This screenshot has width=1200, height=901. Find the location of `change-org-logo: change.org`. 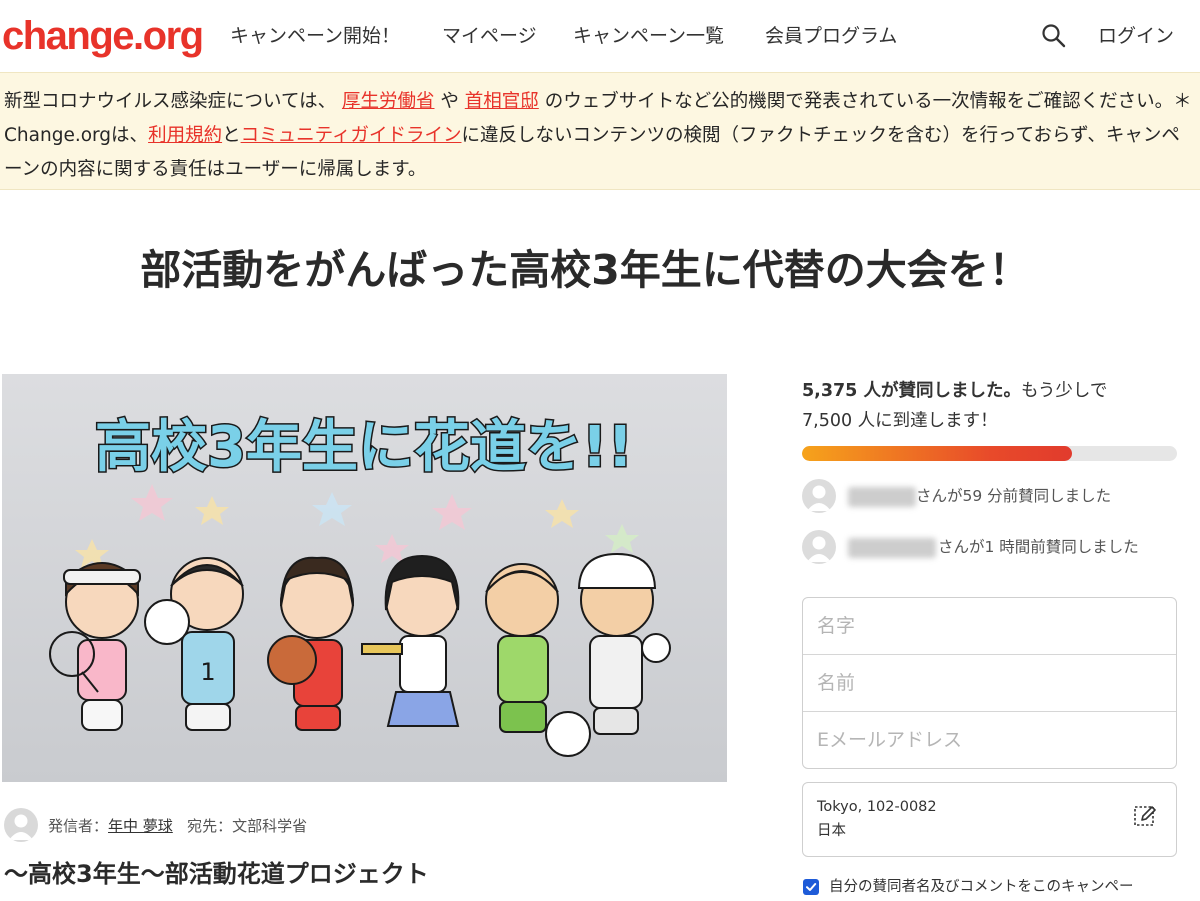

change-org-logo: change.org is located at coordinates (103, 36).